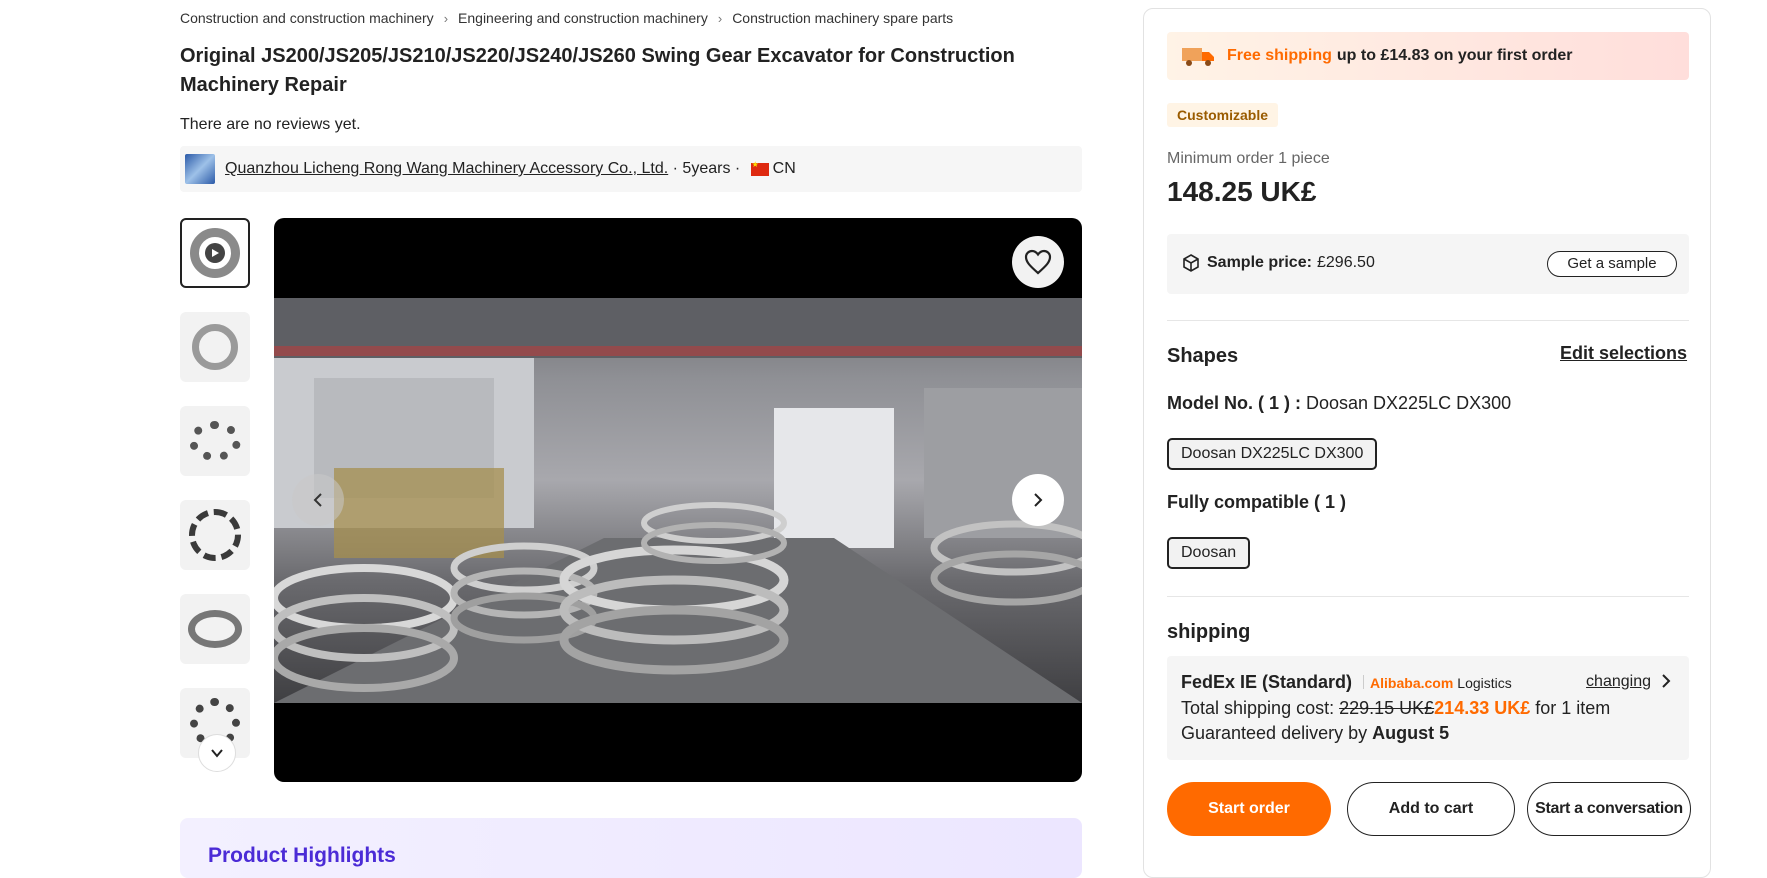  I want to click on breadcrumb-item-2: Engineering and construction machinery, so click(583, 18).